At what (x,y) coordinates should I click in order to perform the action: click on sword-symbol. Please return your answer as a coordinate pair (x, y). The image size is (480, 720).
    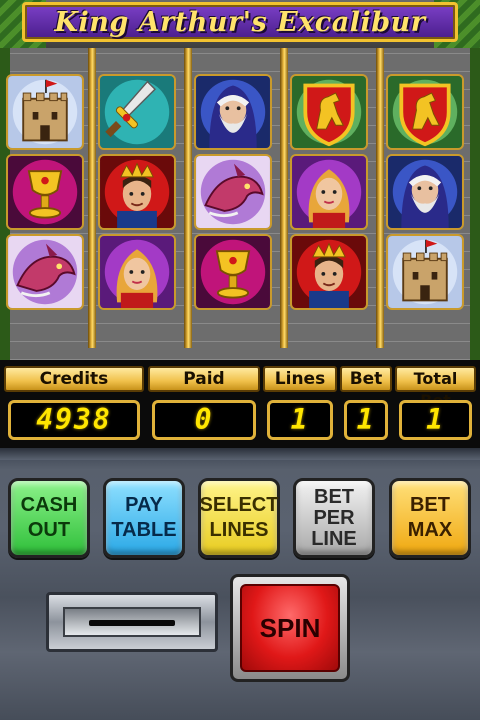
    Looking at the image, I should click on (137, 112).